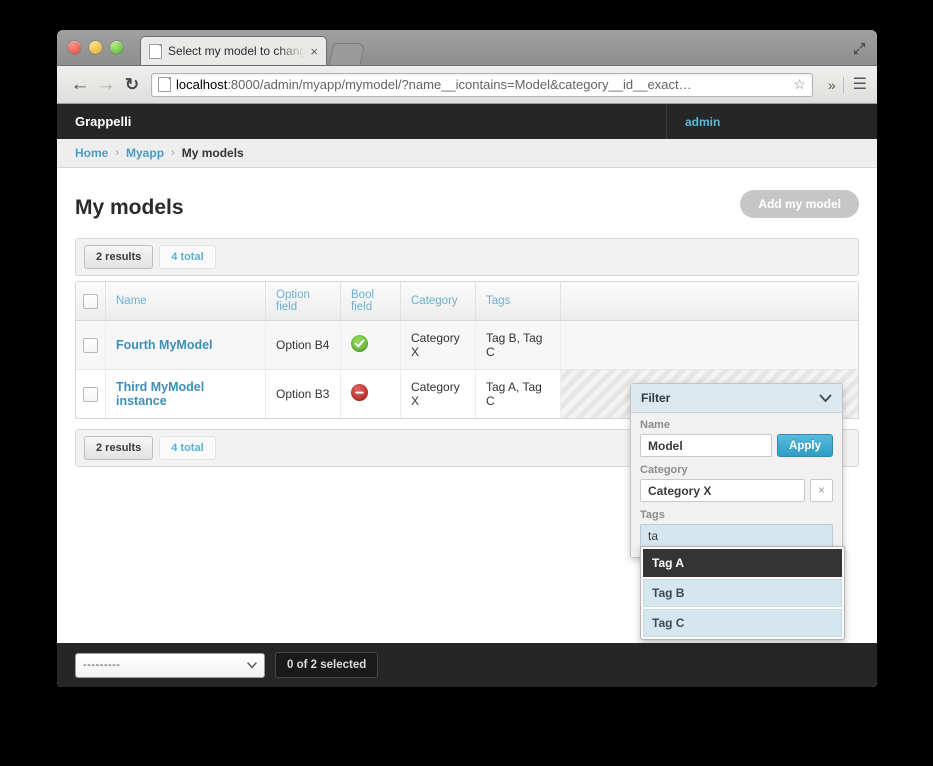  What do you see at coordinates (145, 153) in the screenshot?
I see `breadcrumb-app: Myapp` at bounding box center [145, 153].